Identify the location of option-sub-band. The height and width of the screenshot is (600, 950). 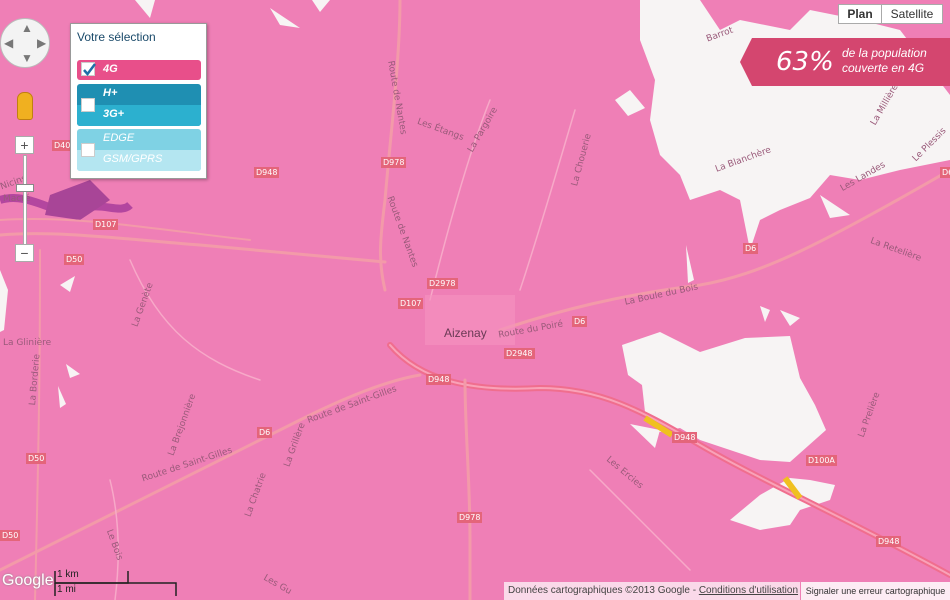
(139, 115).